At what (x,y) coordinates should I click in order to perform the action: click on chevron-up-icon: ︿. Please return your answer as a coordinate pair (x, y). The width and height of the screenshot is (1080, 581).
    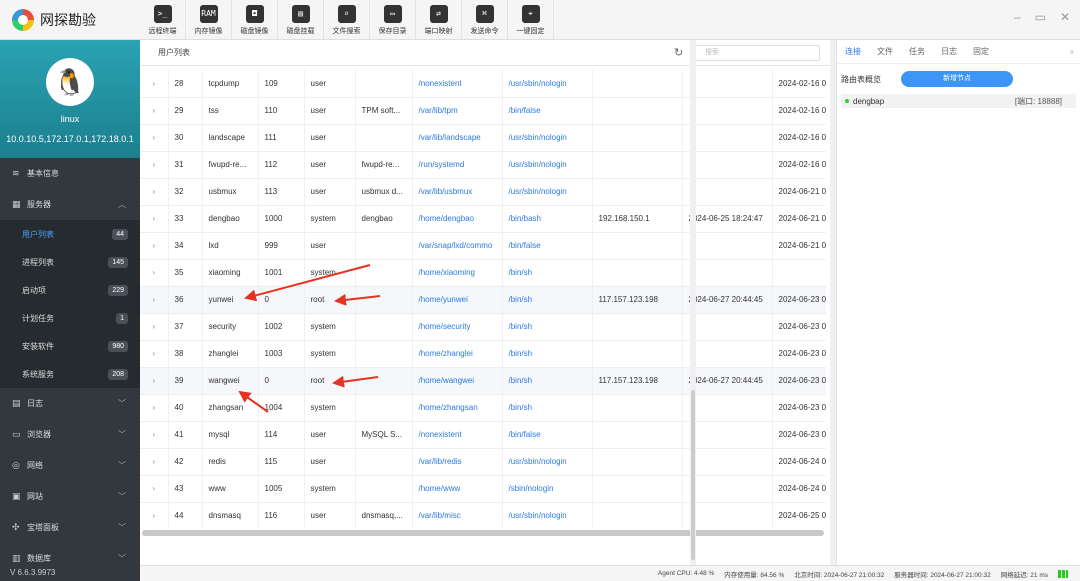
    Looking at the image, I should click on (122, 204).